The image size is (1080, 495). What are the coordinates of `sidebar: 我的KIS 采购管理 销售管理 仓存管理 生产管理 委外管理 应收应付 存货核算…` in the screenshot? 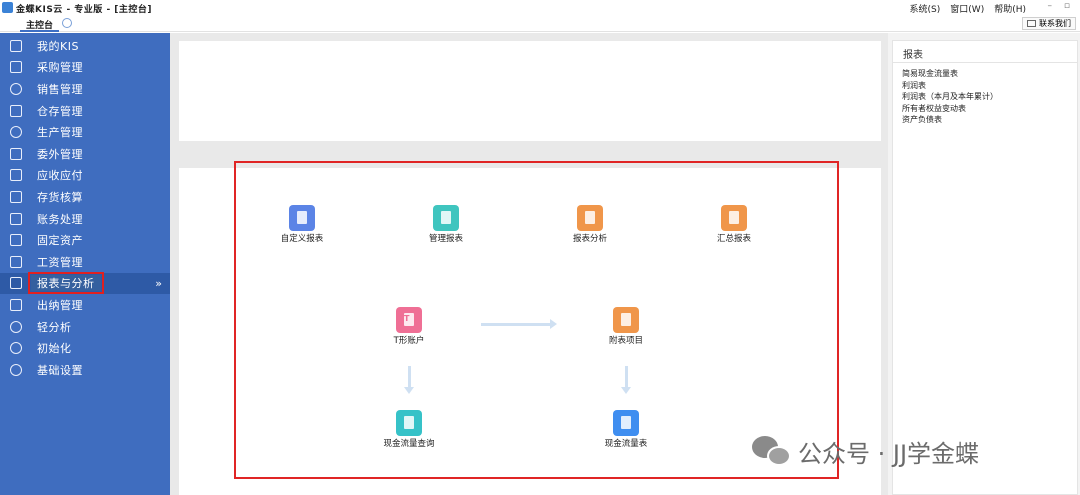 It's located at (85, 264).